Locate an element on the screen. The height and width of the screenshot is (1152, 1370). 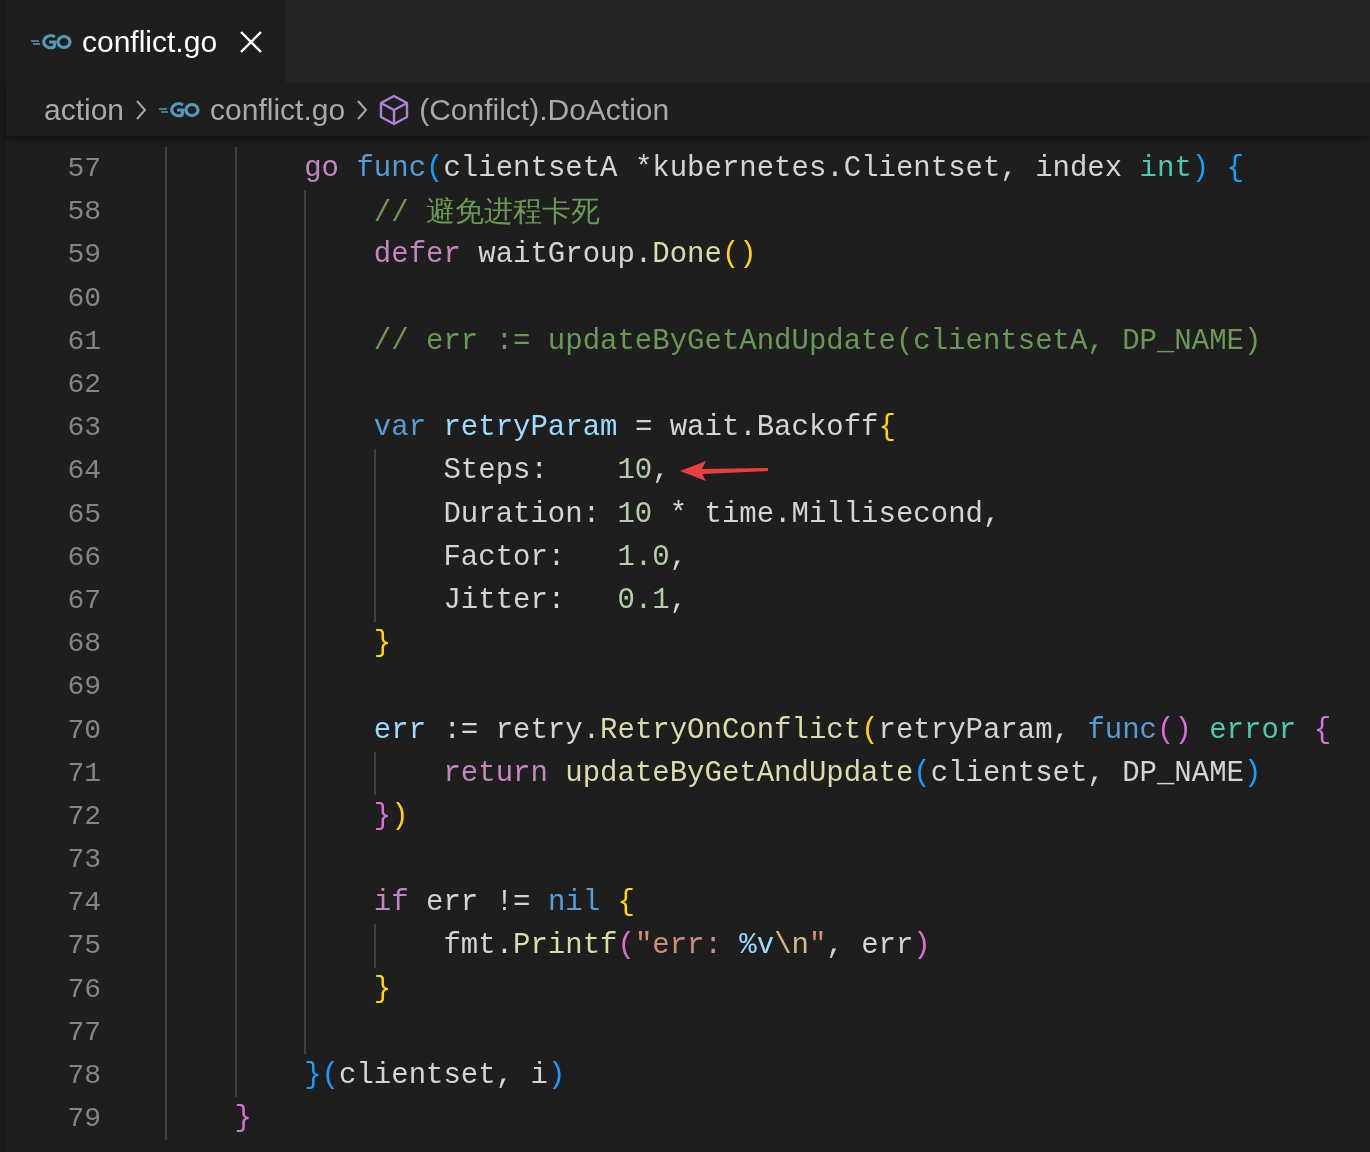
editor-tab: conflict.go is located at coordinates (146, 41).